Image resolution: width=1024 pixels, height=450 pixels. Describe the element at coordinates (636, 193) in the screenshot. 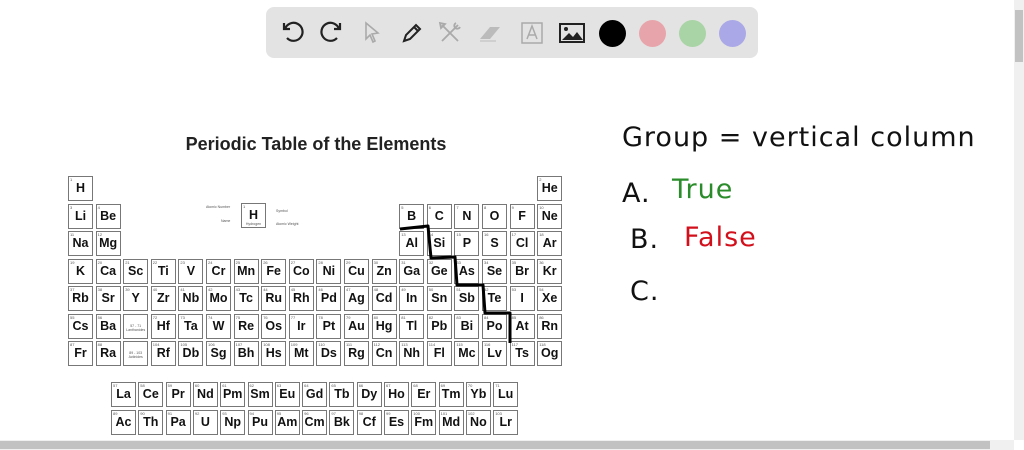

I see `option-a-label: A.` at that location.